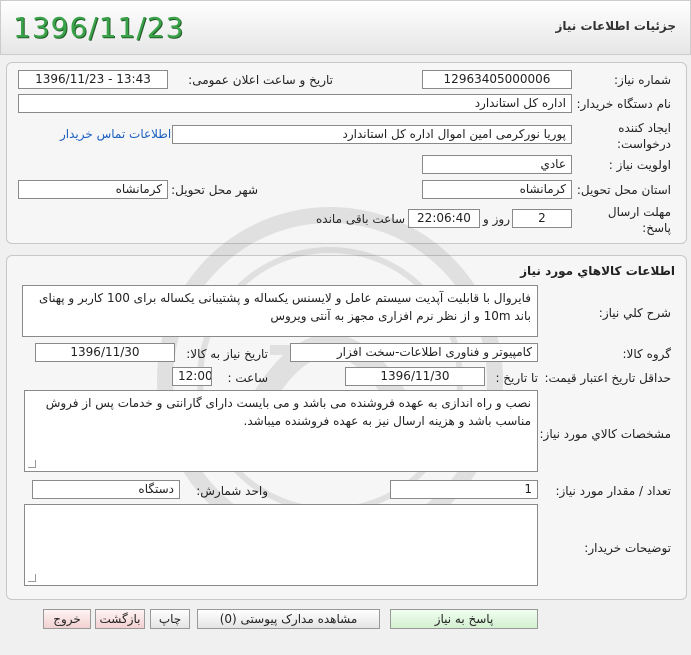 The image size is (691, 655). Describe the element at coordinates (170, 619) in the screenshot. I see `print-button: چاپ` at that location.